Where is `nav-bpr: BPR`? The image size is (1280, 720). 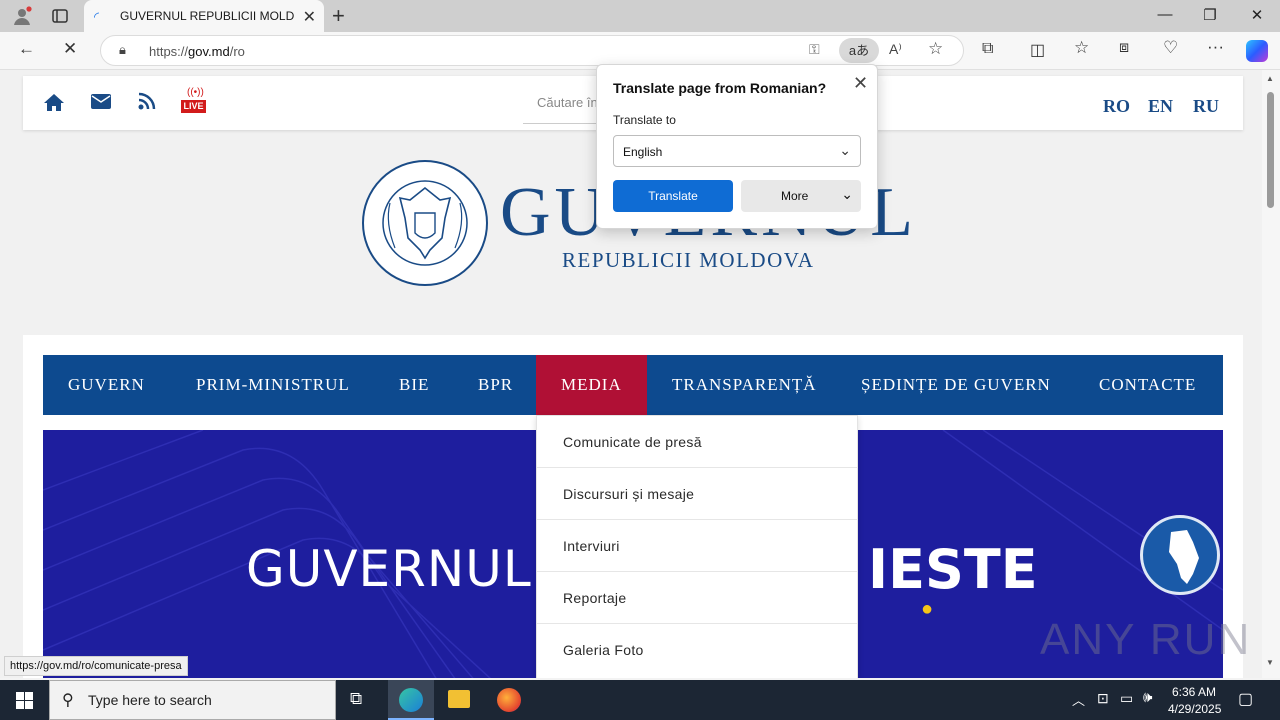 nav-bpr: BPR is located at coordinates (495, 385).